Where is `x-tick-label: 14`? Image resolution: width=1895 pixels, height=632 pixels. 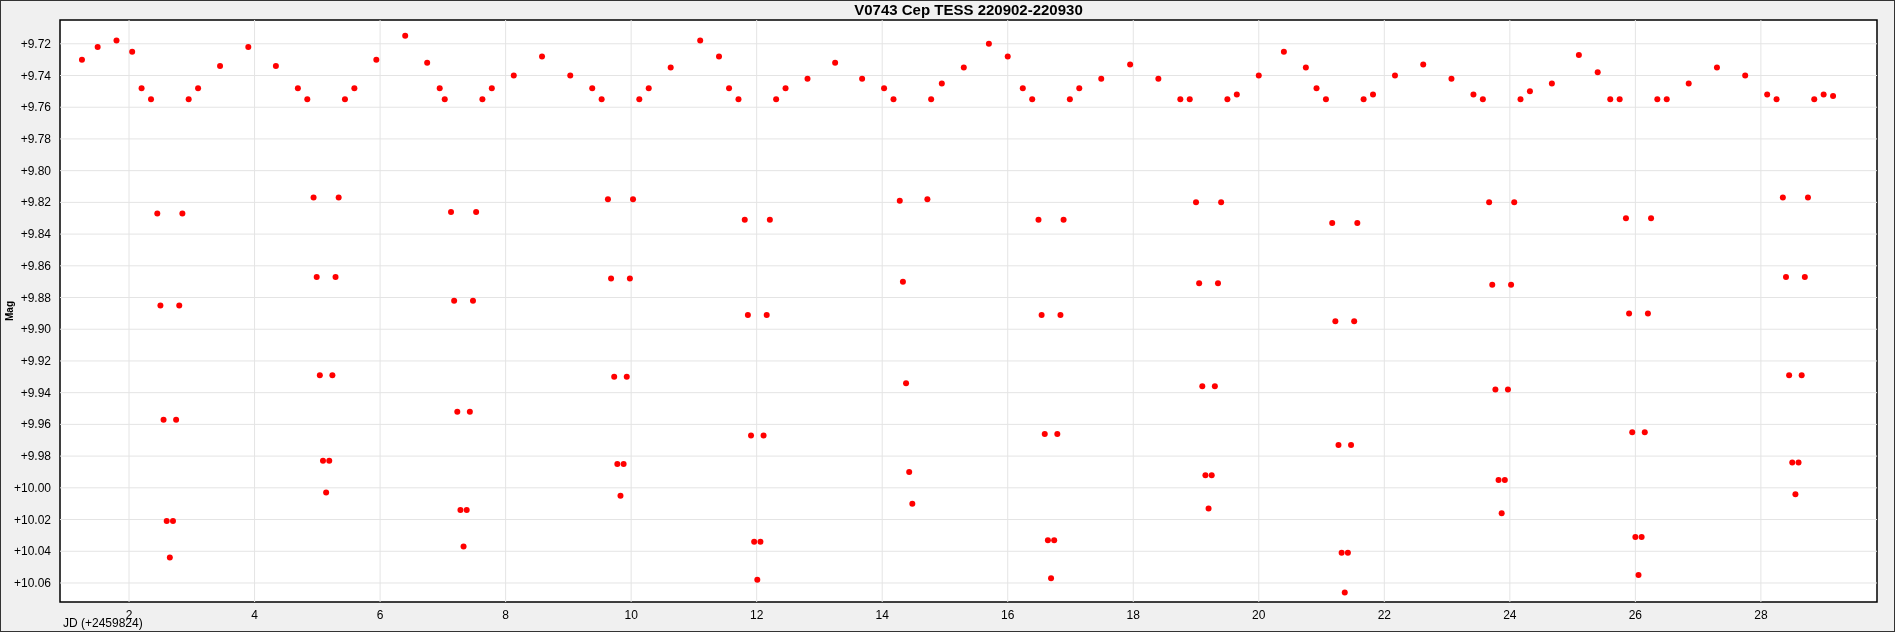
x-tick-label: 14 is located at coordinates (882, 615).